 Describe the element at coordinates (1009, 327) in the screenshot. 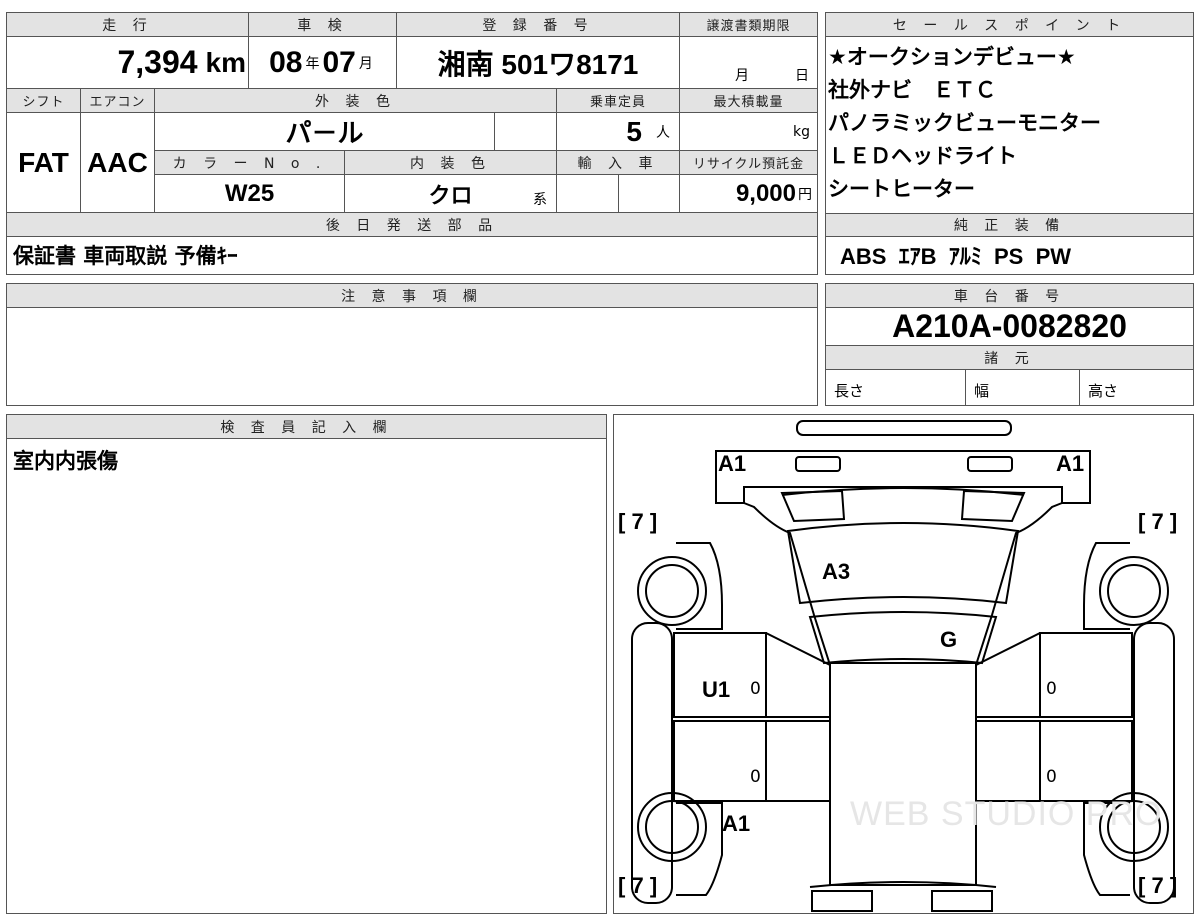

I see `chassis-number-cell: A210A-0082820` at that location.